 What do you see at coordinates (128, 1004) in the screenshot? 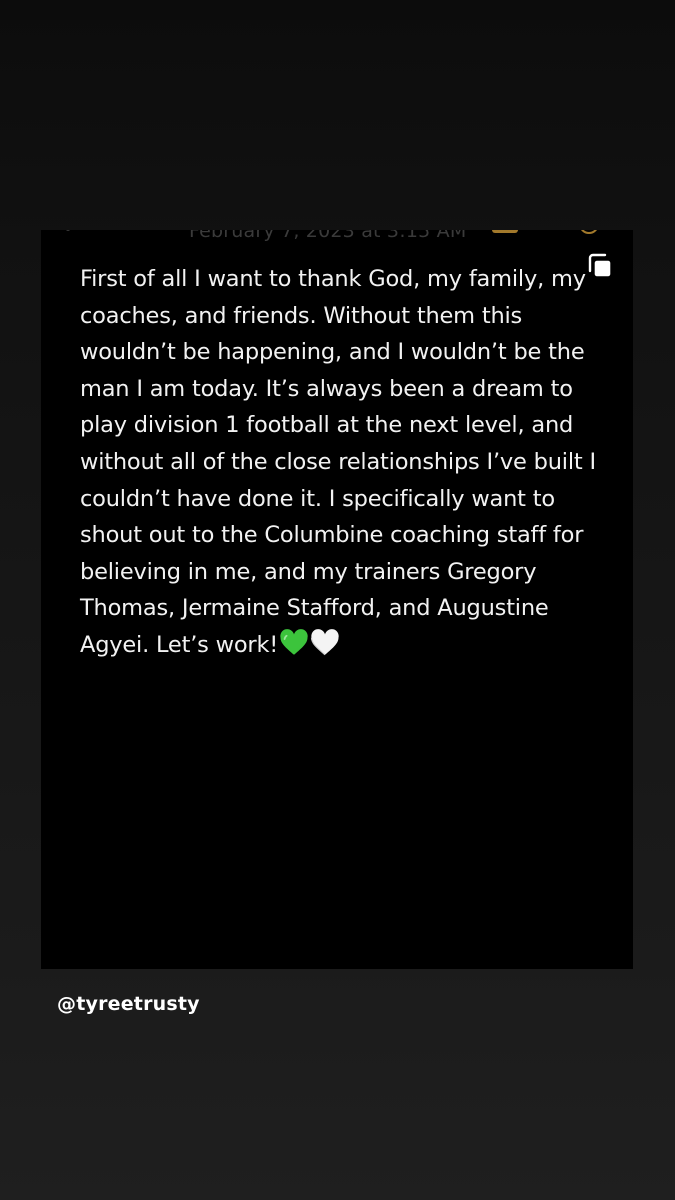
I see `mention-sticker: @tyreetrusty` at bounding box center [128, 1004].